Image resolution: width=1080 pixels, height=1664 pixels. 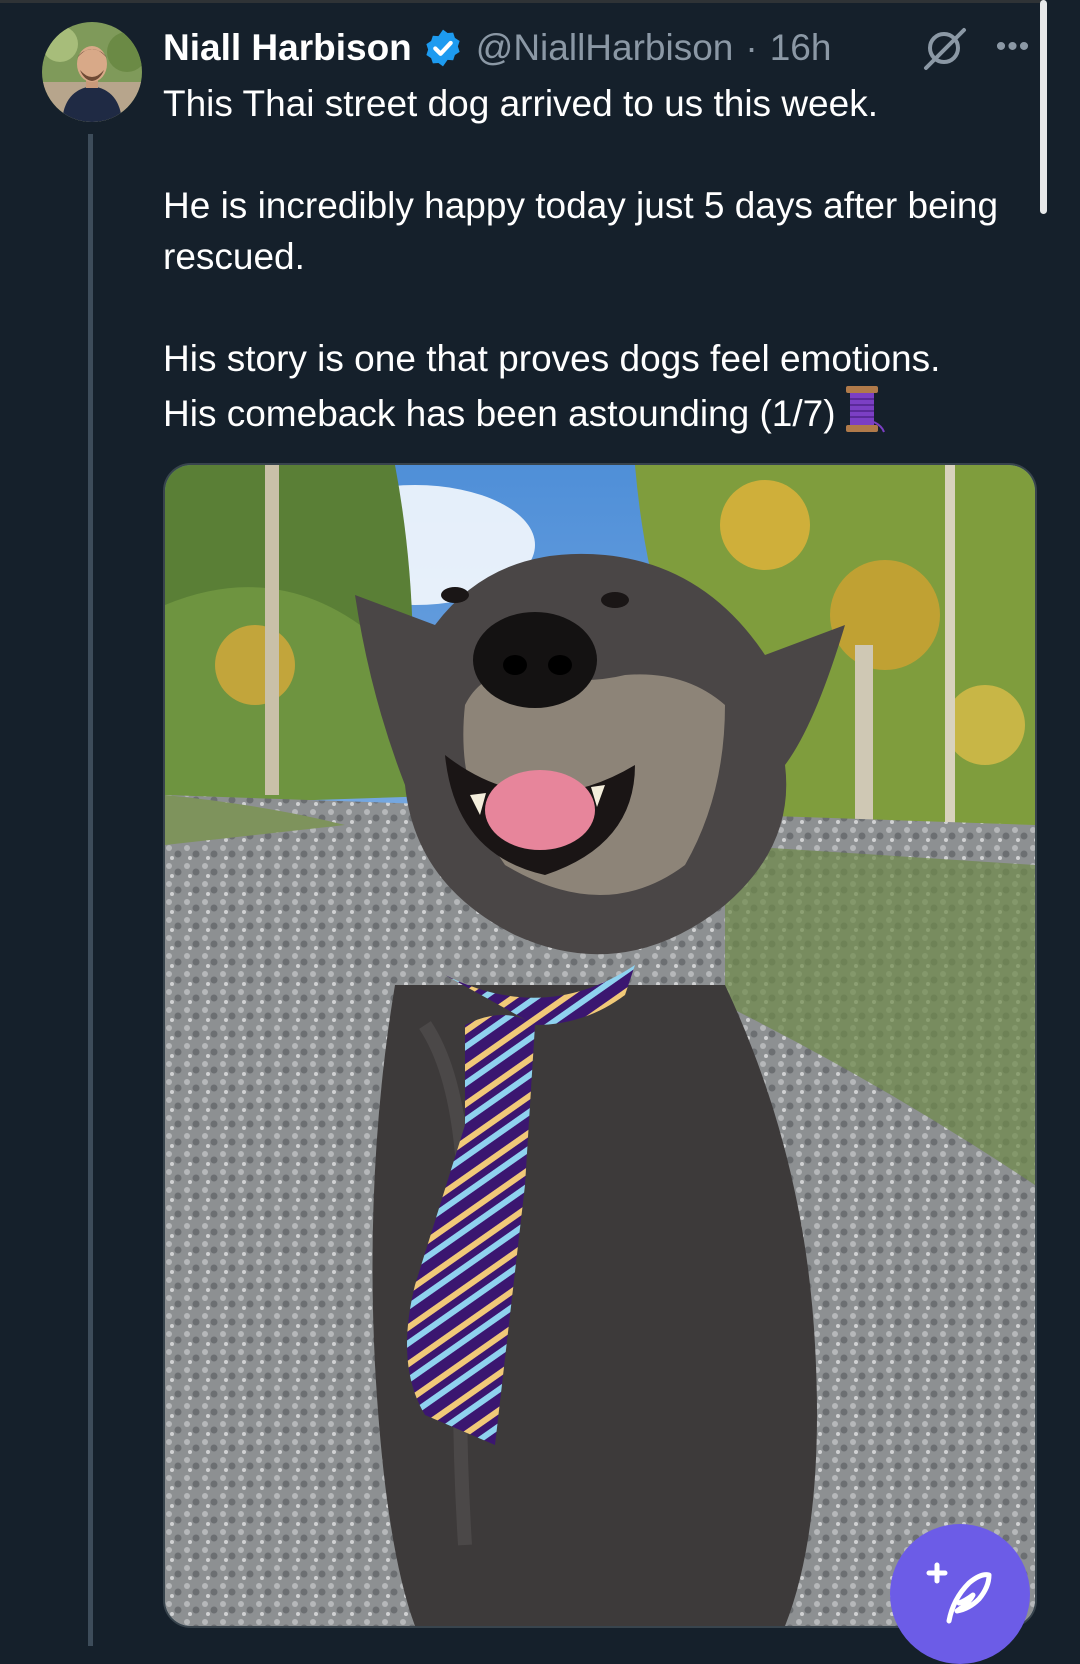 I want to click on tweet-timestamp: 16h, so click(x=801, y=48).